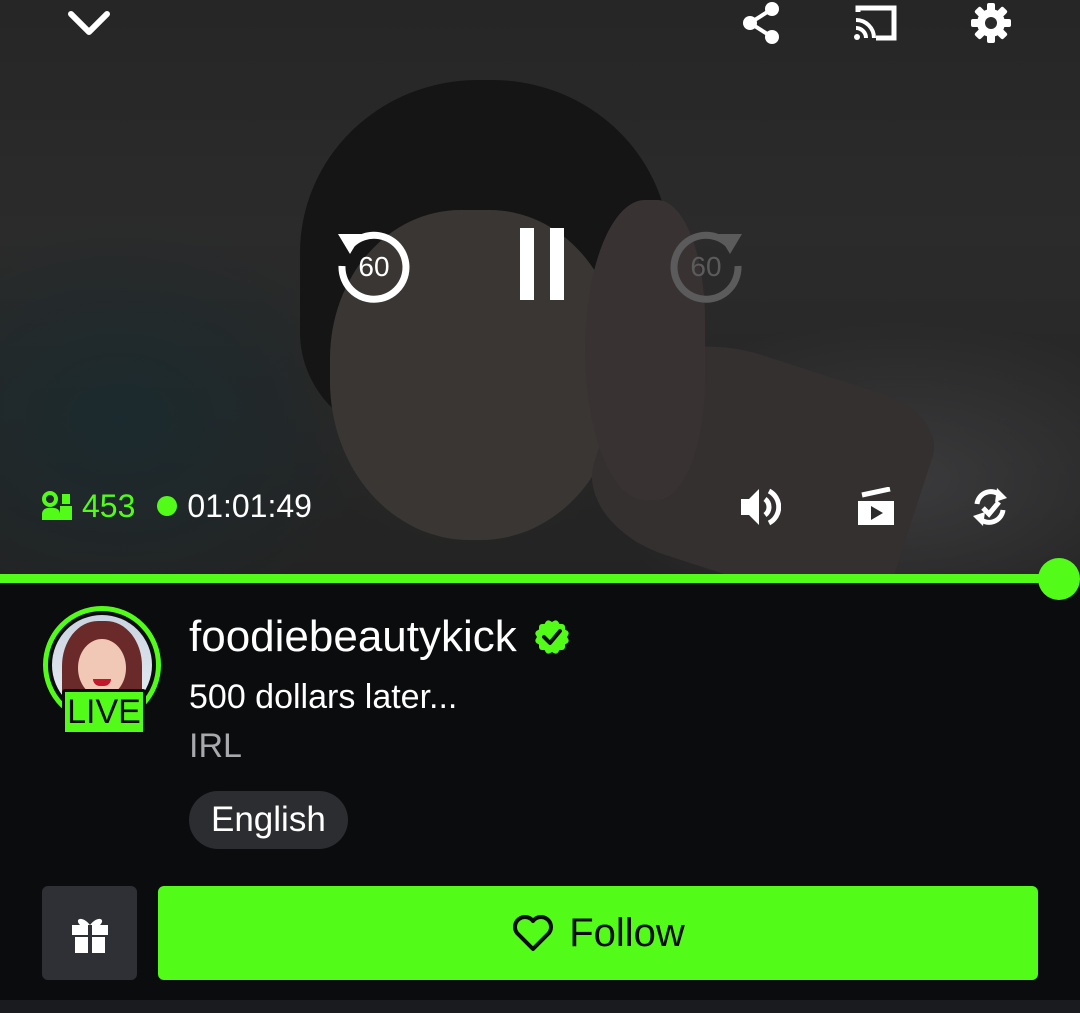  Describe the element at coordinates (875, 23) in the screenshot. I see `cast-icon` at that location.